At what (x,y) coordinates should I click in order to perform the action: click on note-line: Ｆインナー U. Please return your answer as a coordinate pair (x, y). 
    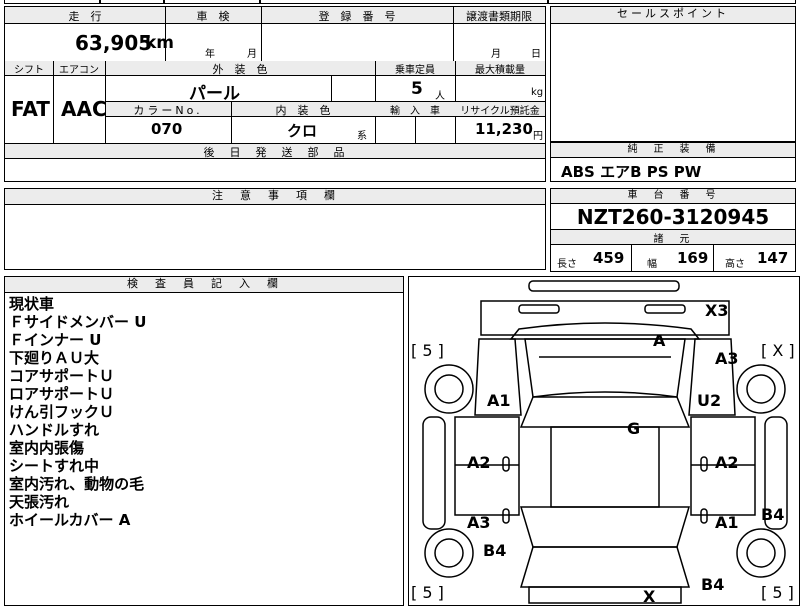
    Looking at the image, I should click on (55, 340).